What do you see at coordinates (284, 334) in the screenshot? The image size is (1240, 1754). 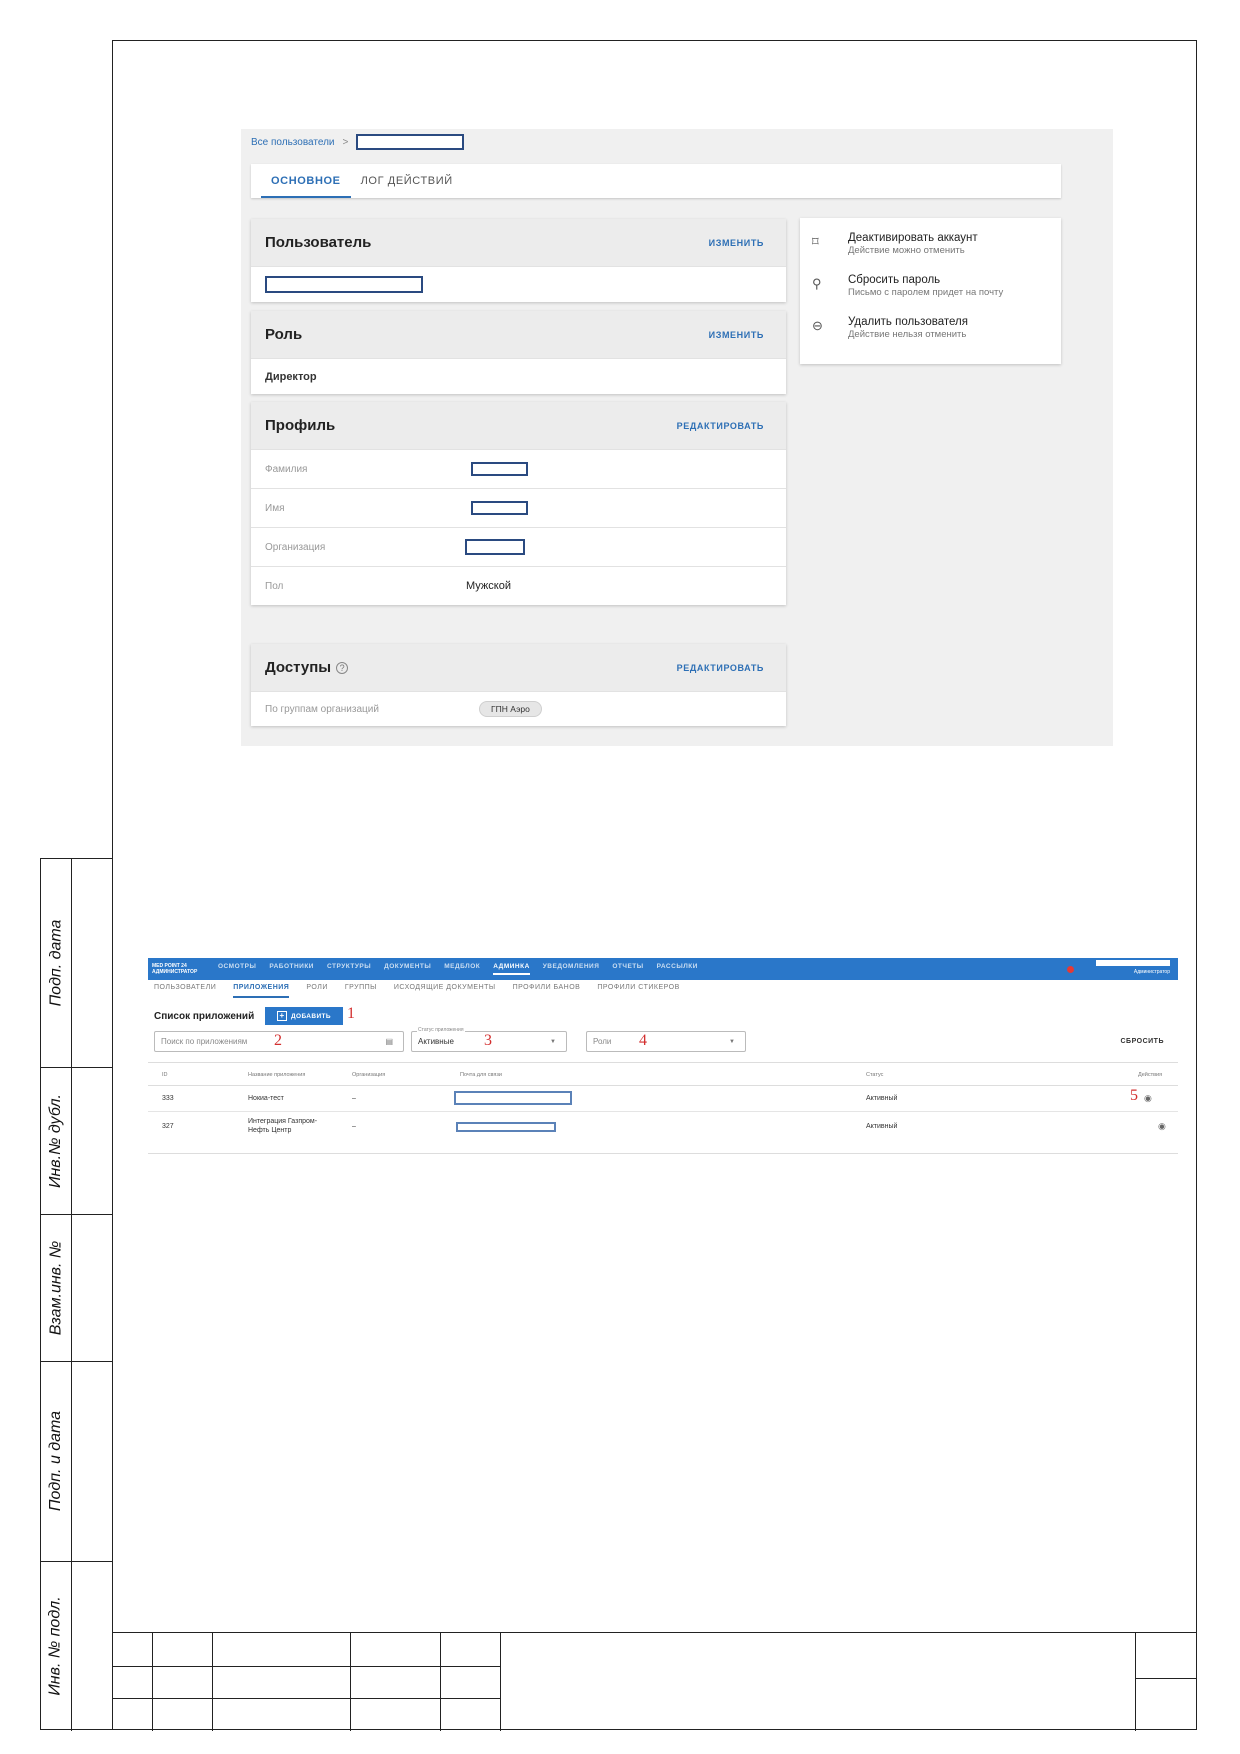 I see `section-title: Роль` at bounding box center [284, 334].